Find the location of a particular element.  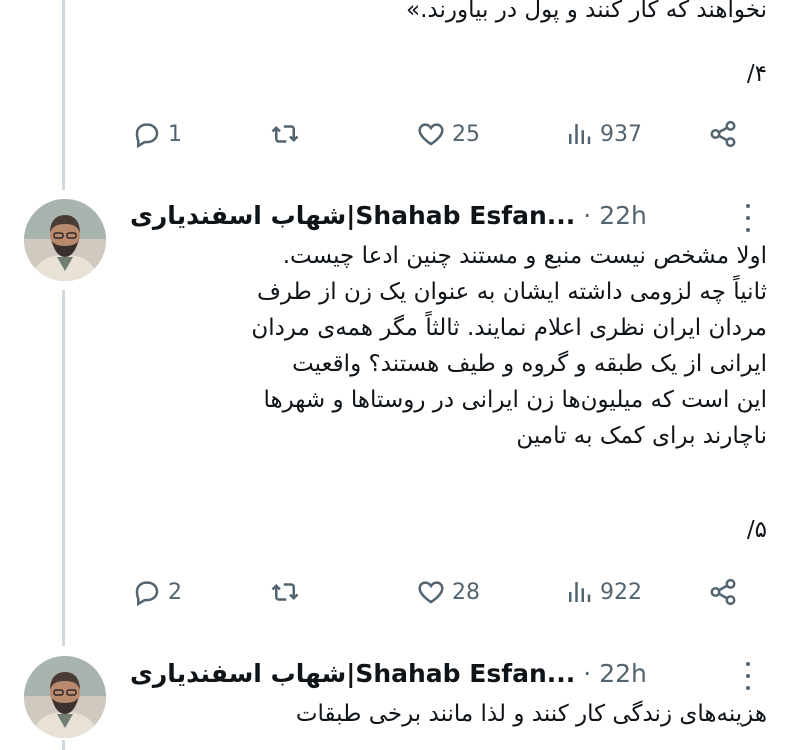

reply-count: 2 is located at coordinates (175, 592).